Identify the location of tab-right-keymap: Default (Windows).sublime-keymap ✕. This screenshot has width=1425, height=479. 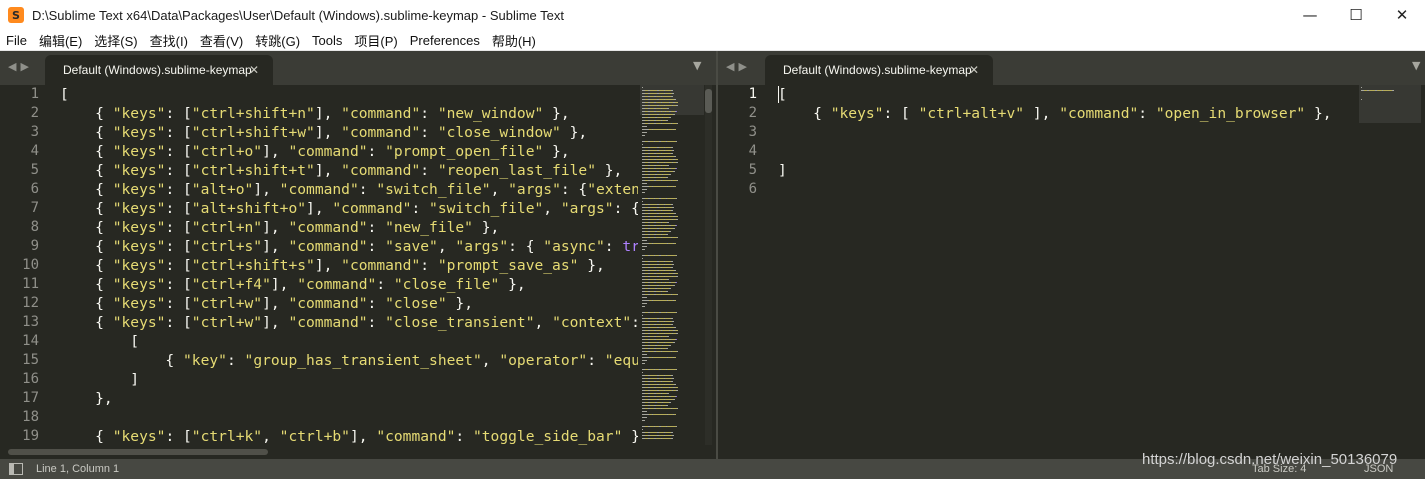
(879, 70).